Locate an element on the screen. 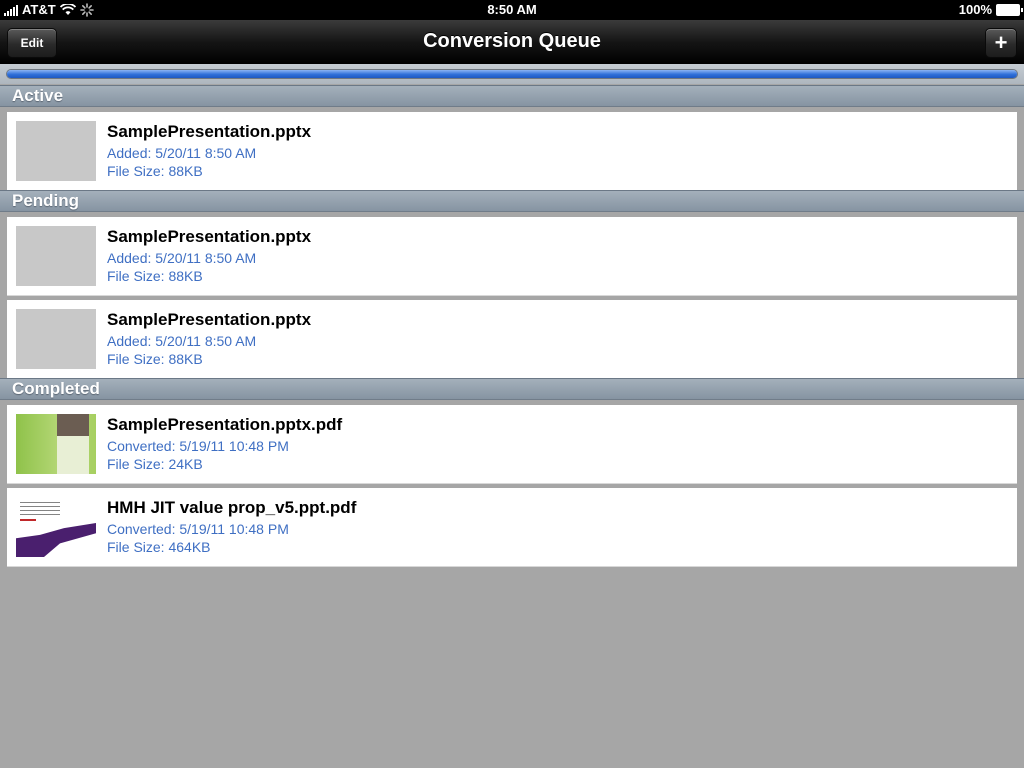 The image size is (1024, 768). navigation-bar: Edit Conversion Queue + is located at coordinates (512, 42).